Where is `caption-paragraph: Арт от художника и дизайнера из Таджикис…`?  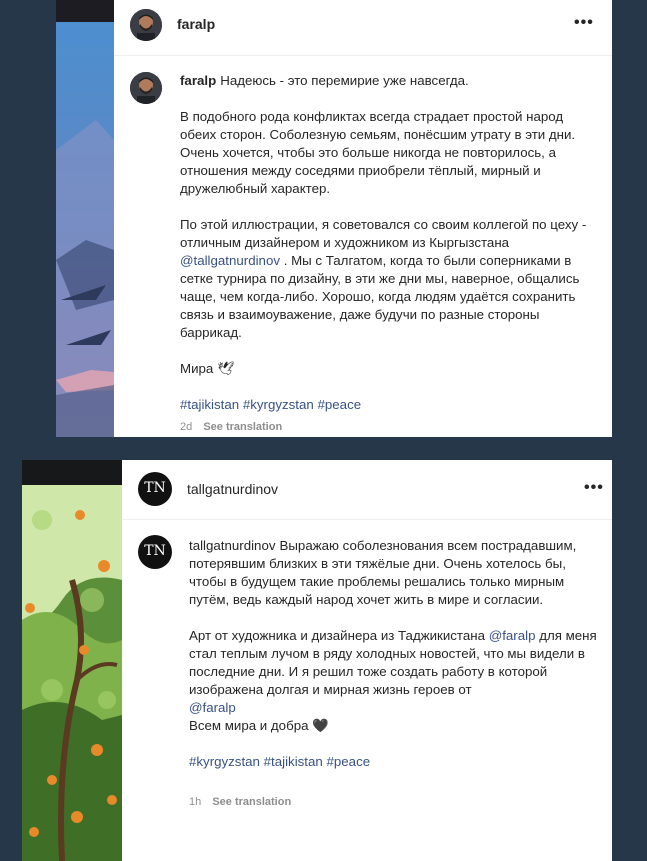
caption-paragraph: Арт от художника и дизайнера из Таджикис… is located at coordinates (394, 681).